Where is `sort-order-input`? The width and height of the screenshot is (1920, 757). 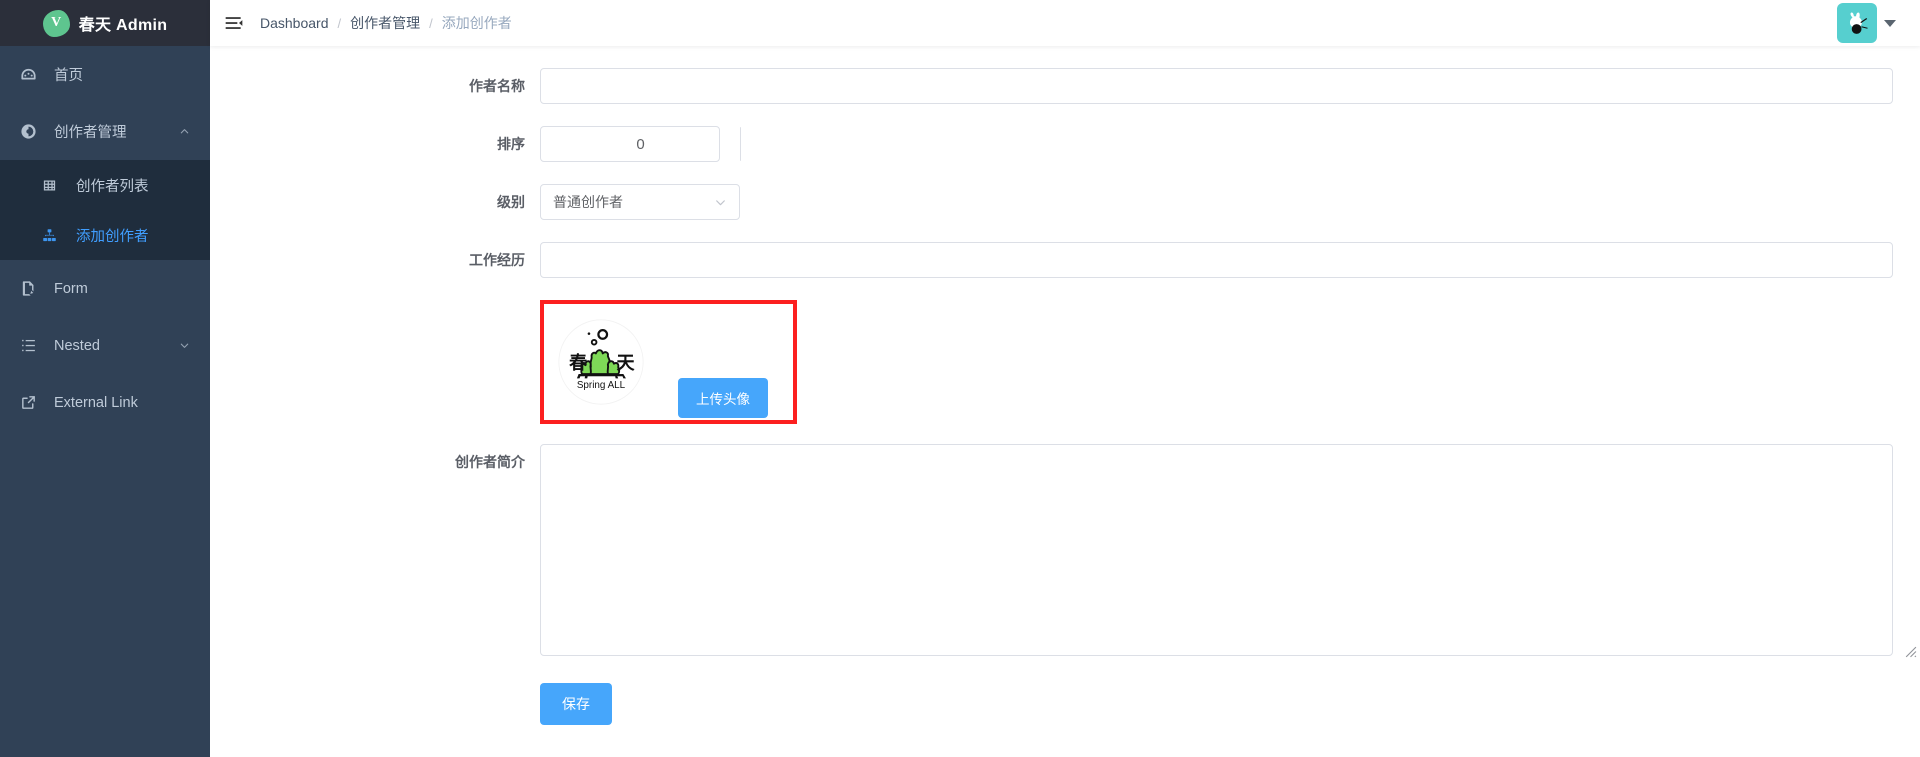
sort-order-input is located at coordinates (640, 144).